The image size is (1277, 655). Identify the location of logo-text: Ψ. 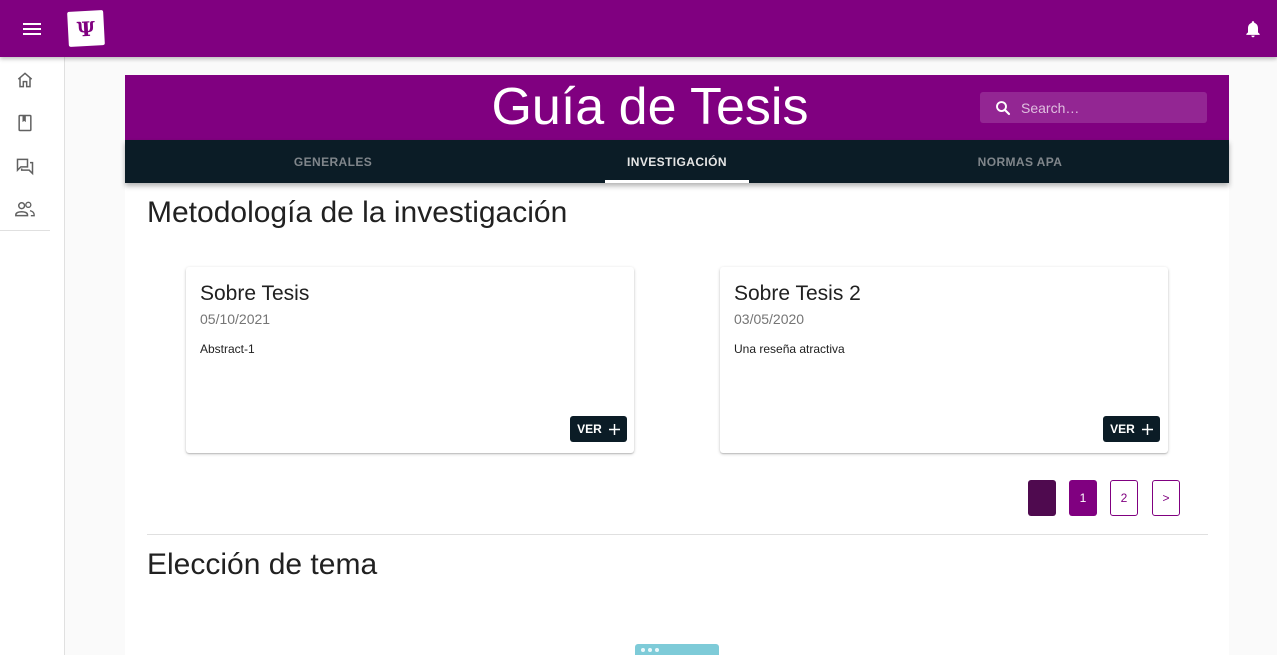
(86, 28).